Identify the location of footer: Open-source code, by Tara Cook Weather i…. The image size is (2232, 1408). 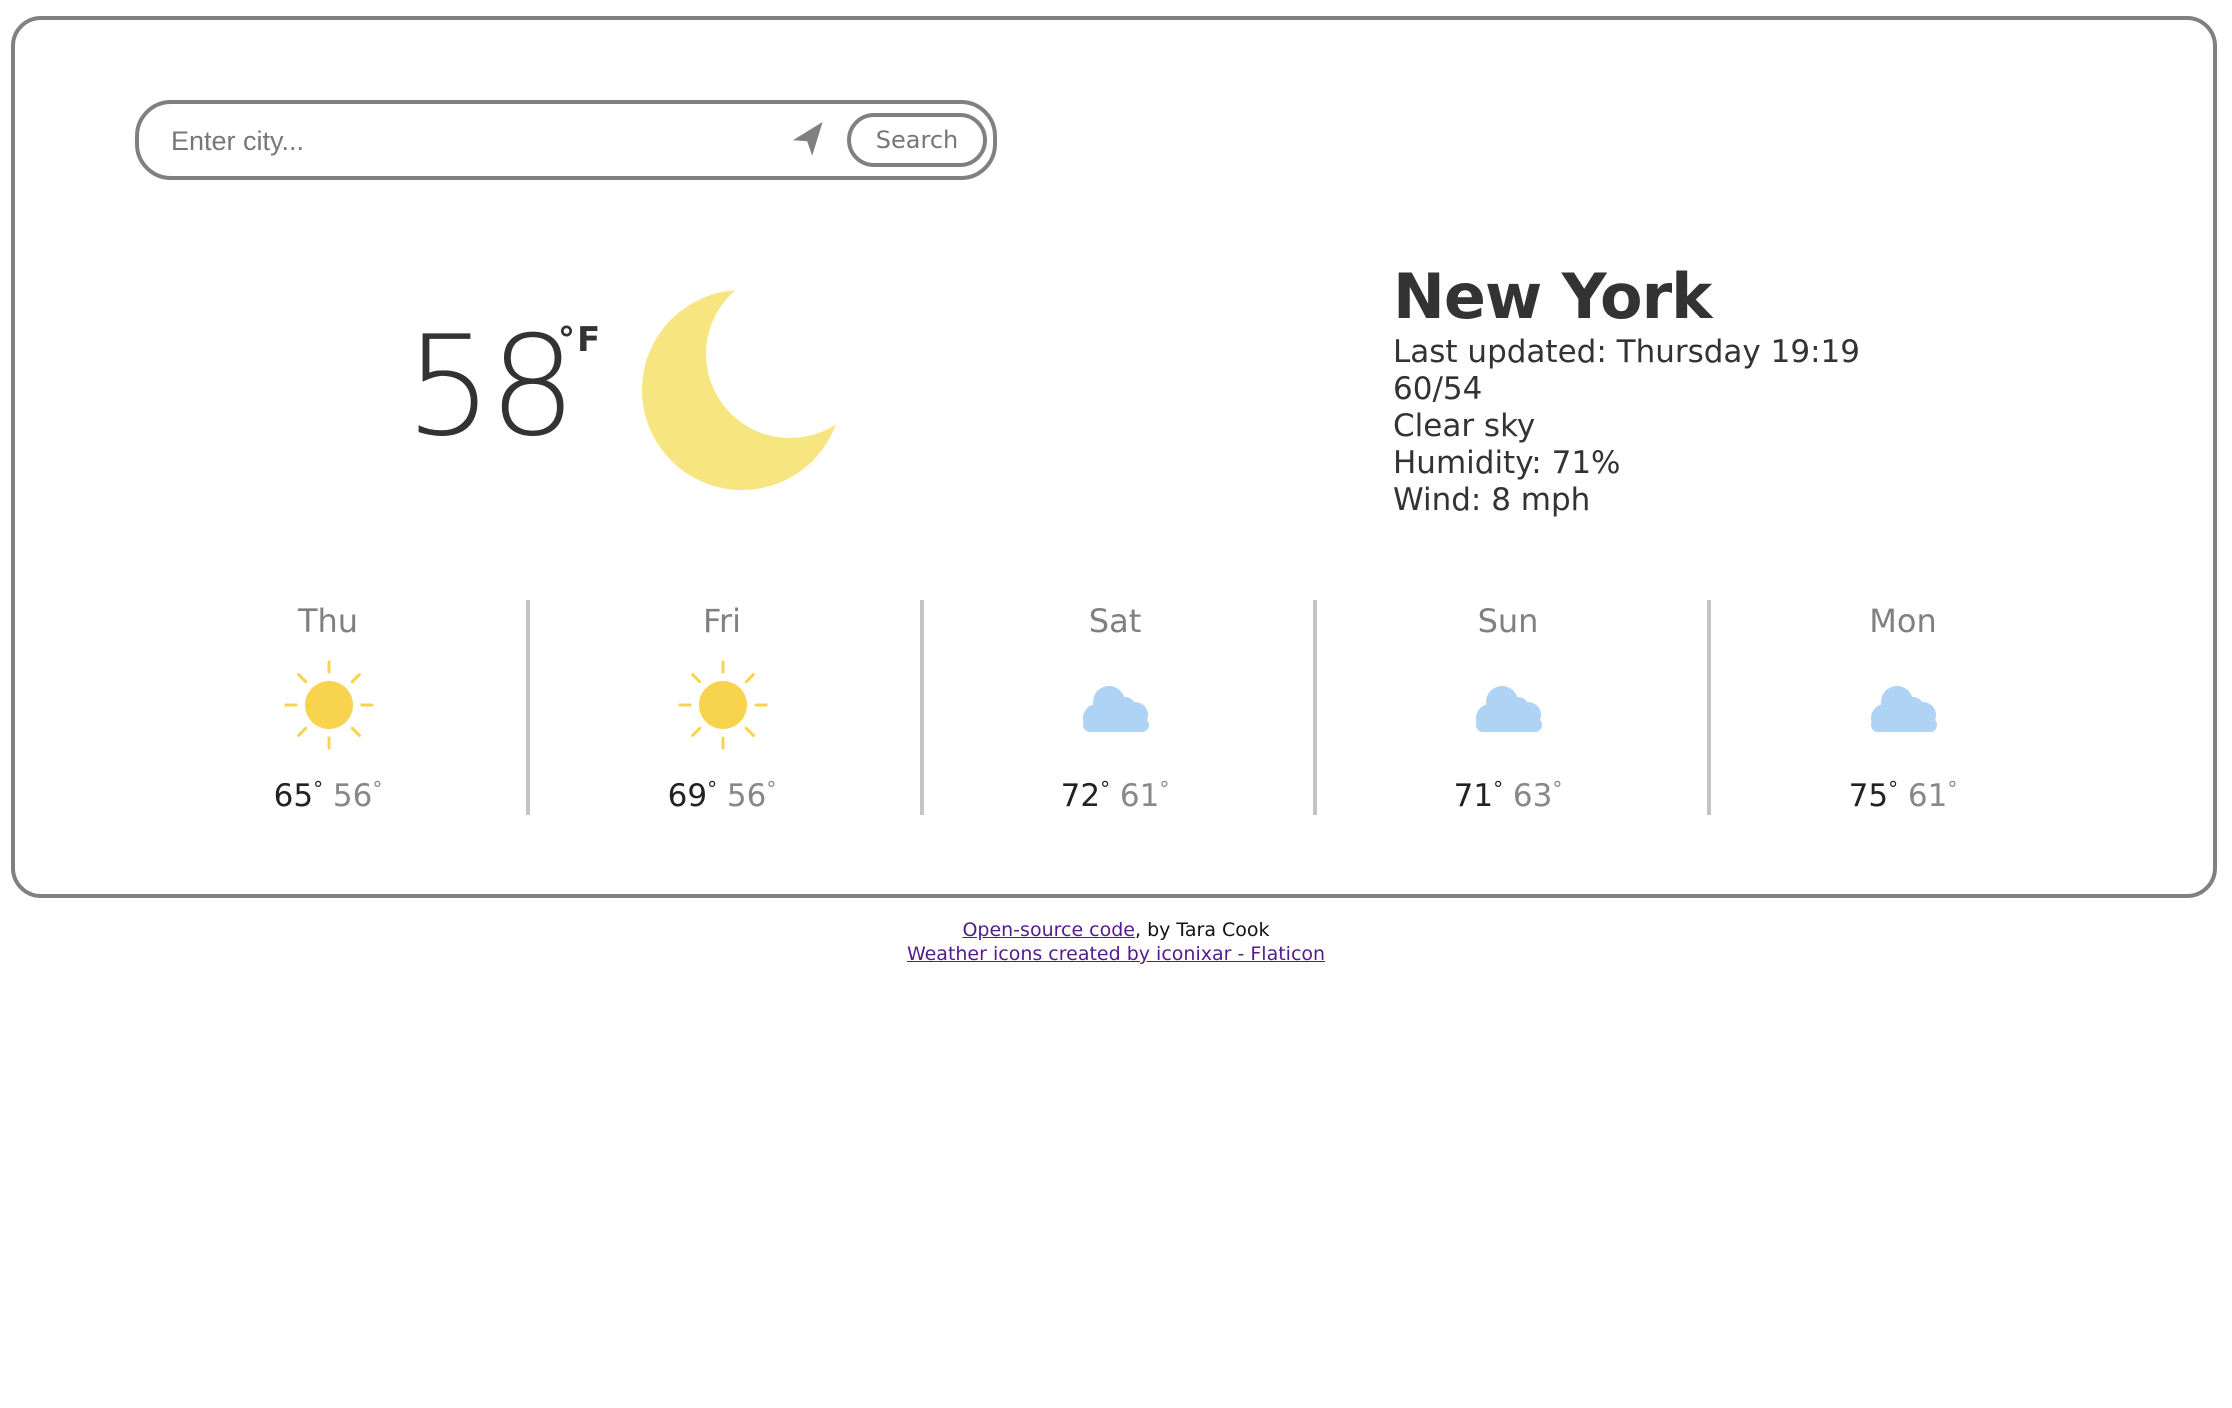
(1116, 942).